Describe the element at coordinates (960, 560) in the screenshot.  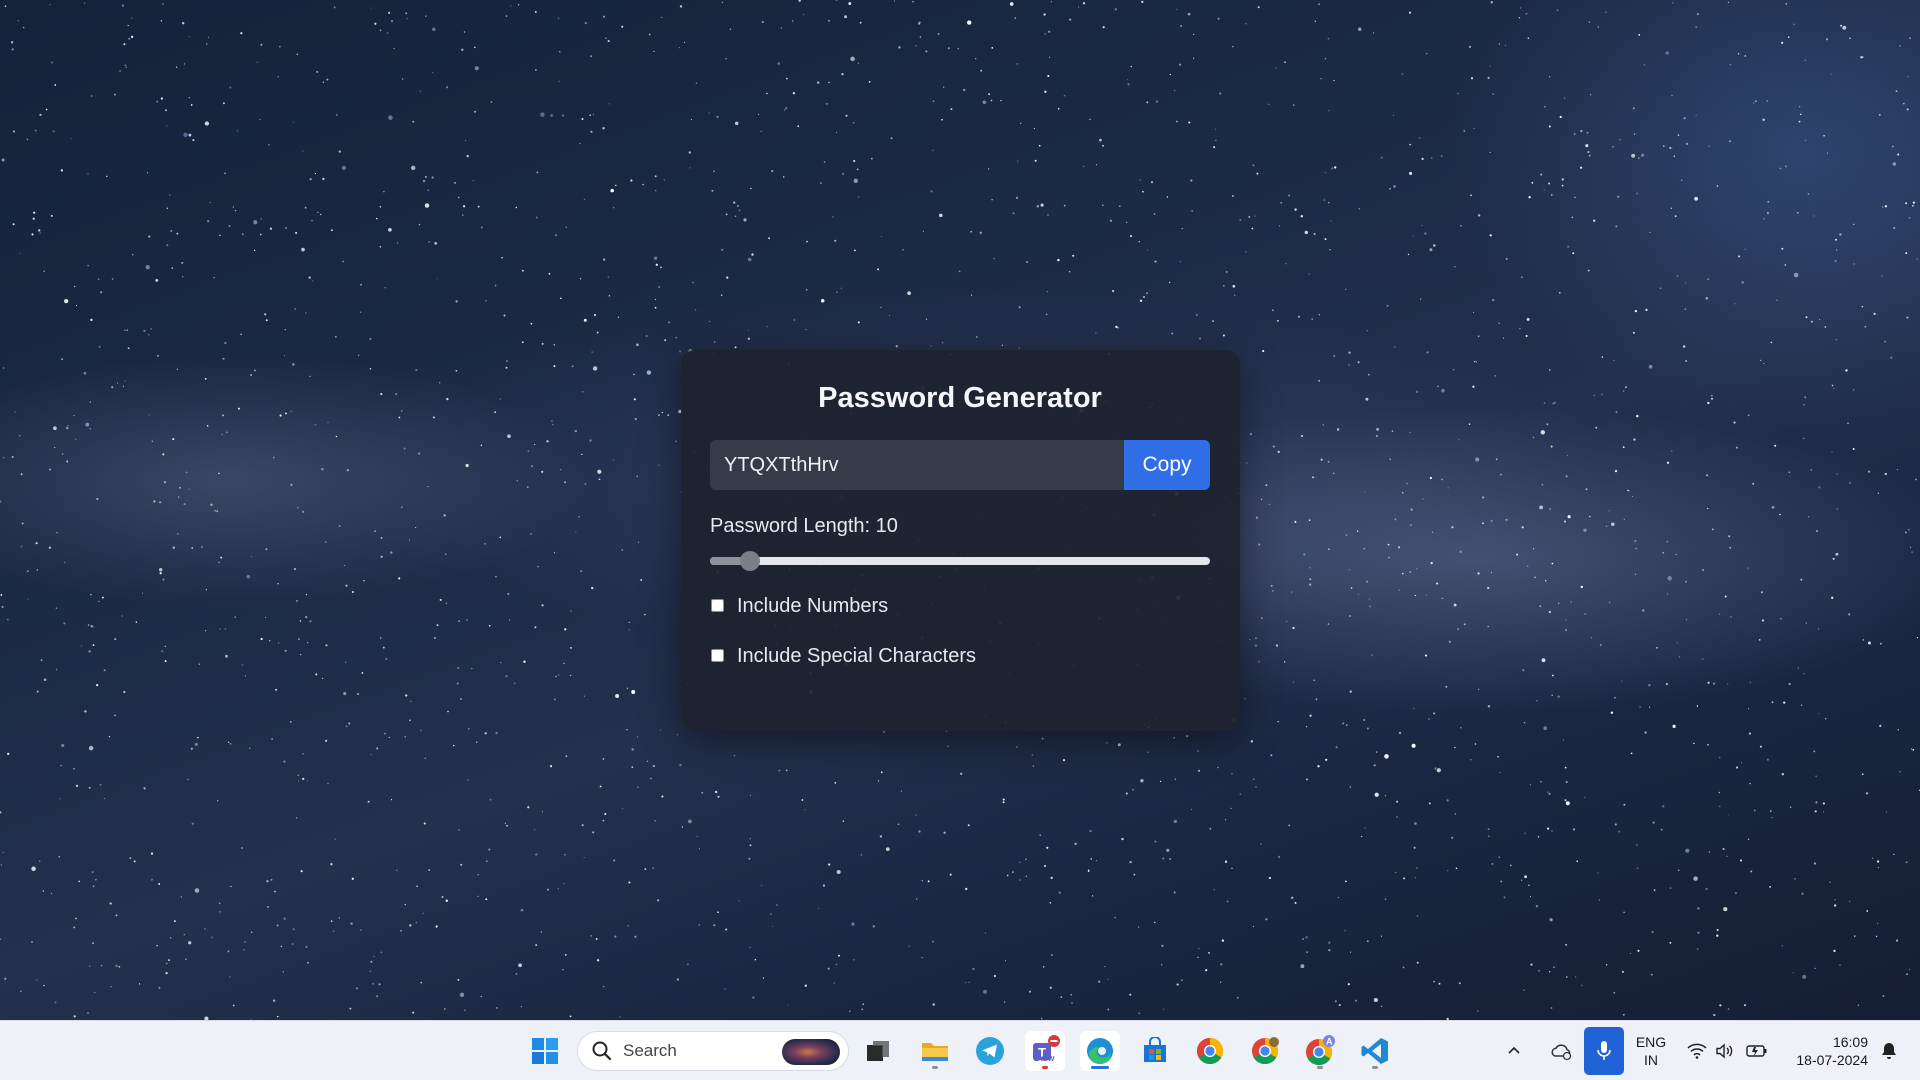
I see `password-length-slider` at that location.